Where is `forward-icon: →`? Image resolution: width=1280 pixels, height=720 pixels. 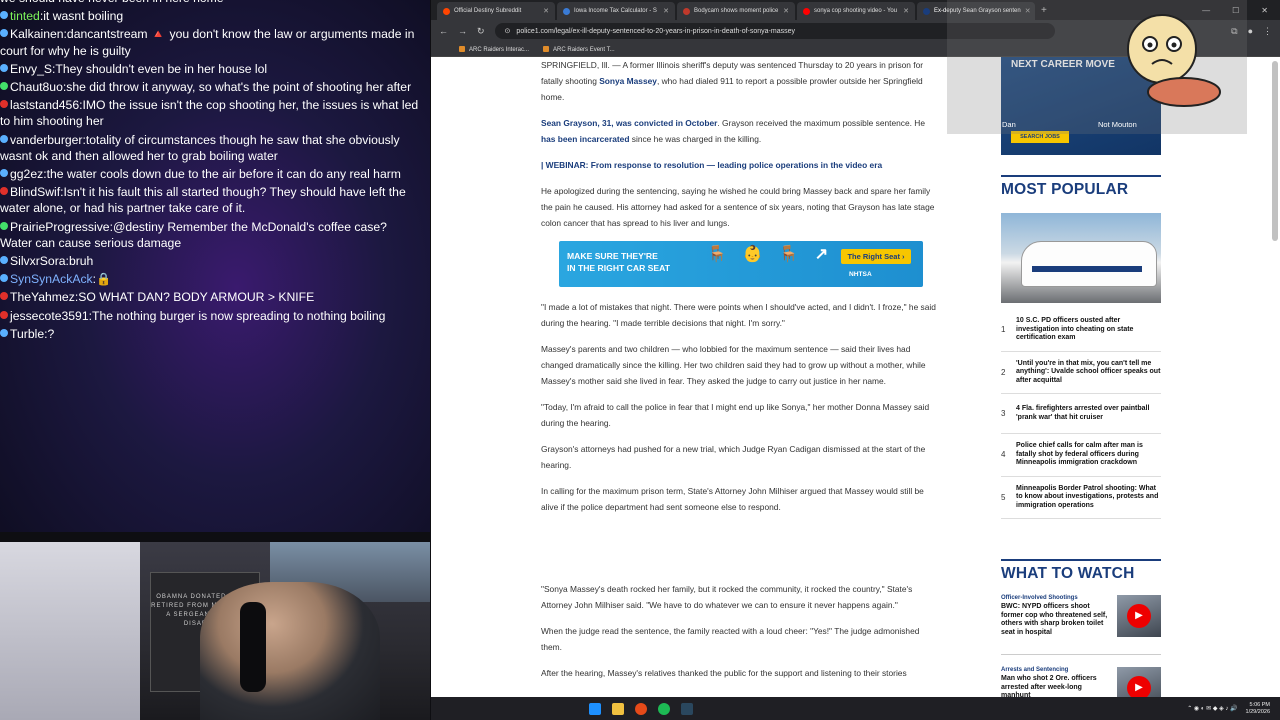 forward-icon: → is located at coordinates (462, 31).